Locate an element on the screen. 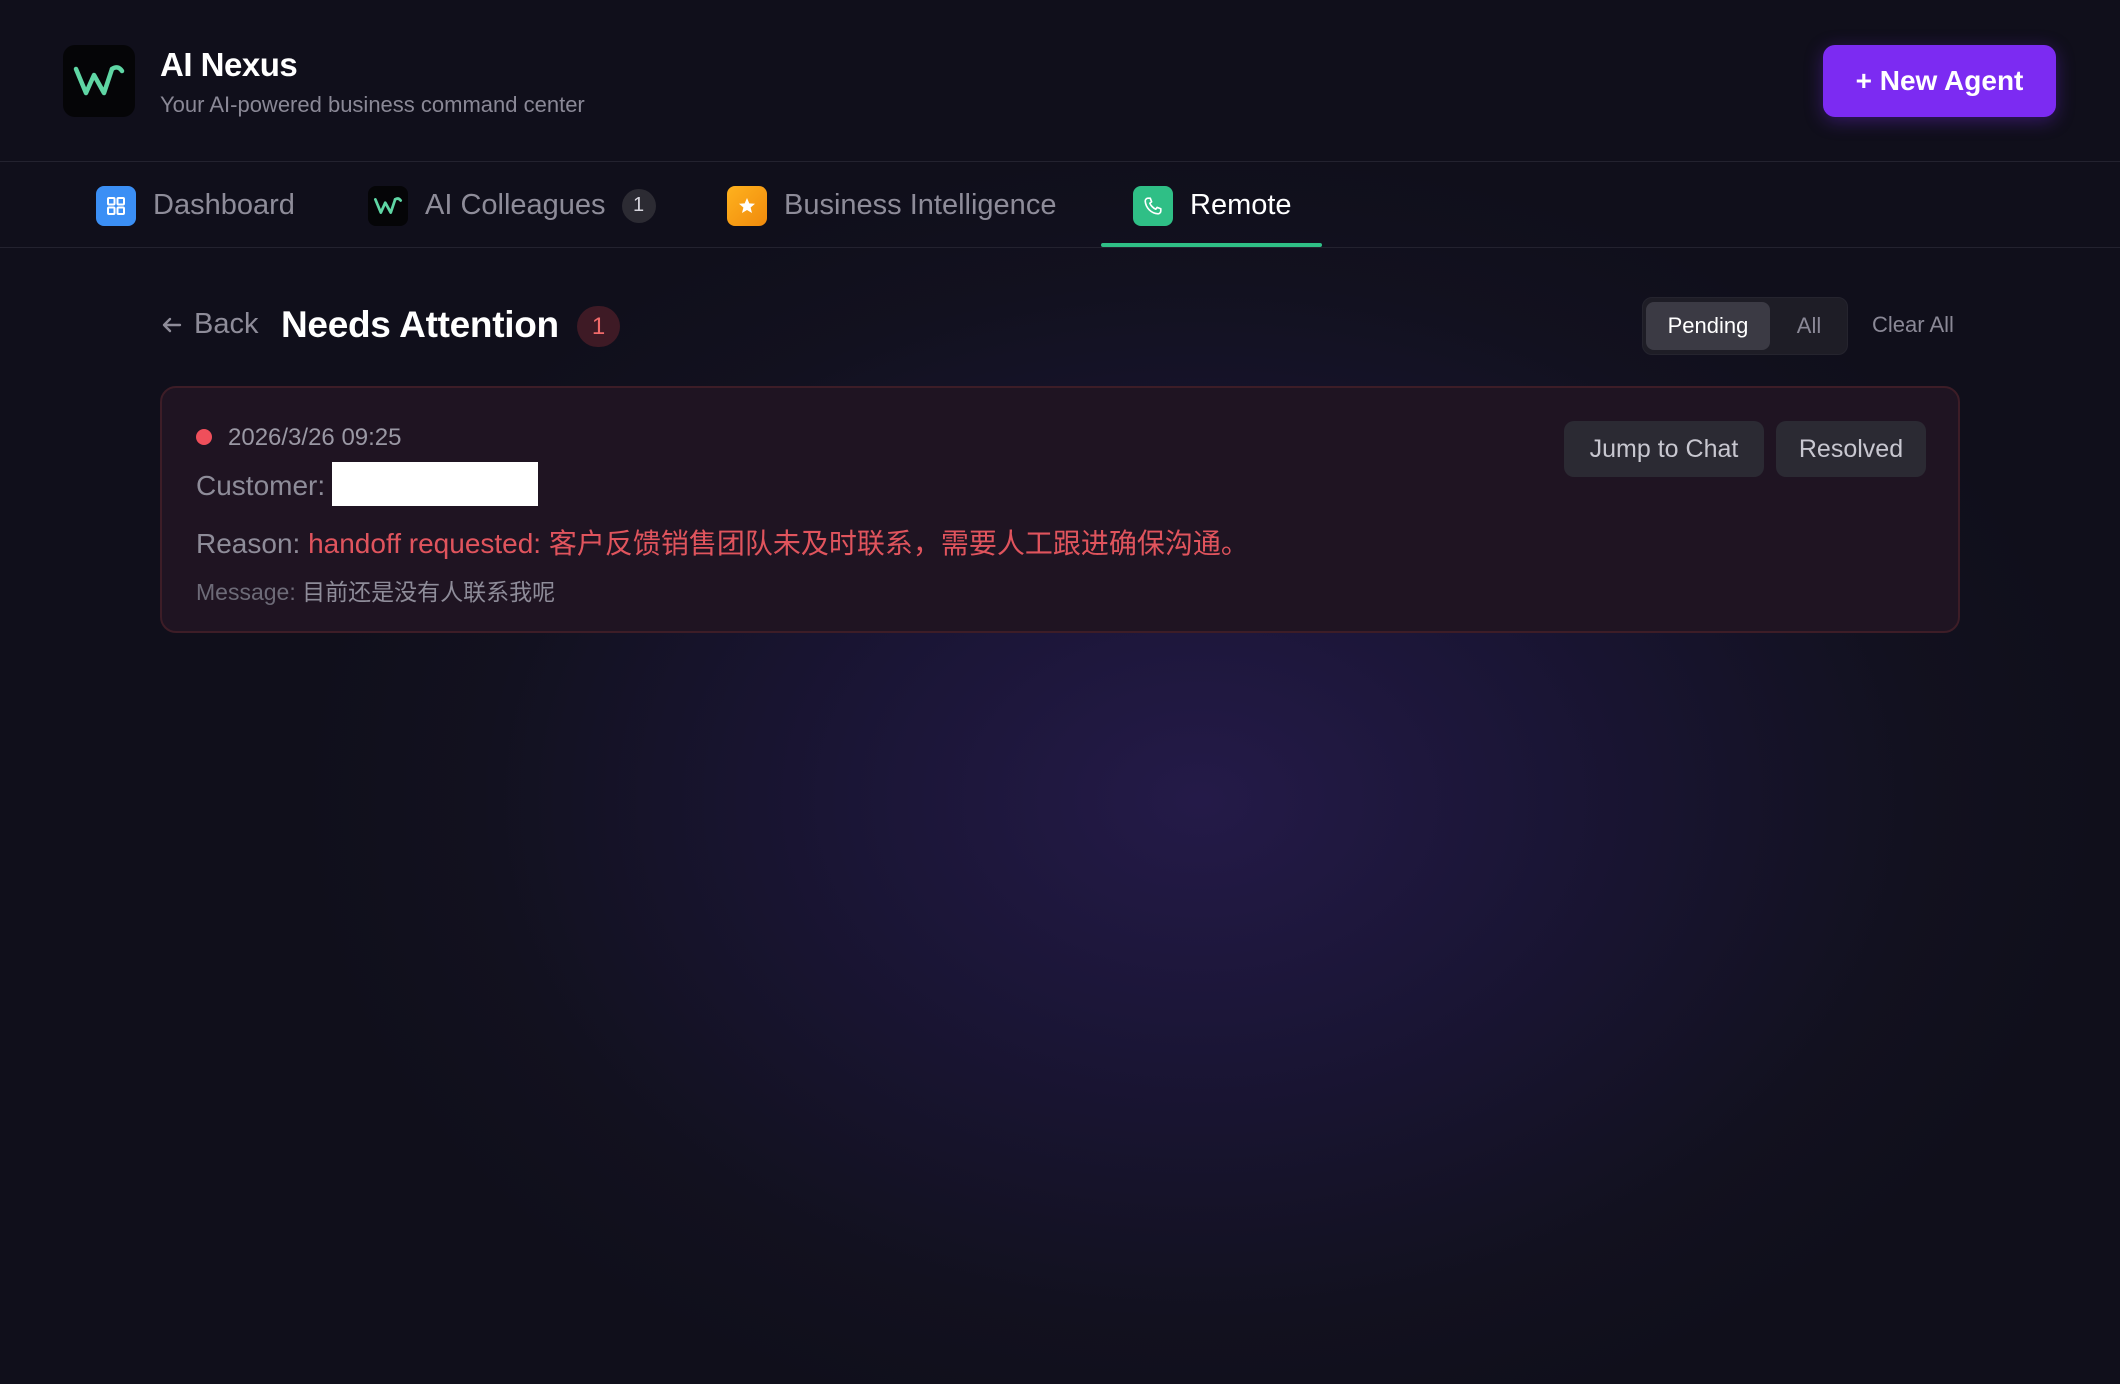 This screenshot has width=2120, height=1384. arrow-left-icon is located at coordinates (172, 324).